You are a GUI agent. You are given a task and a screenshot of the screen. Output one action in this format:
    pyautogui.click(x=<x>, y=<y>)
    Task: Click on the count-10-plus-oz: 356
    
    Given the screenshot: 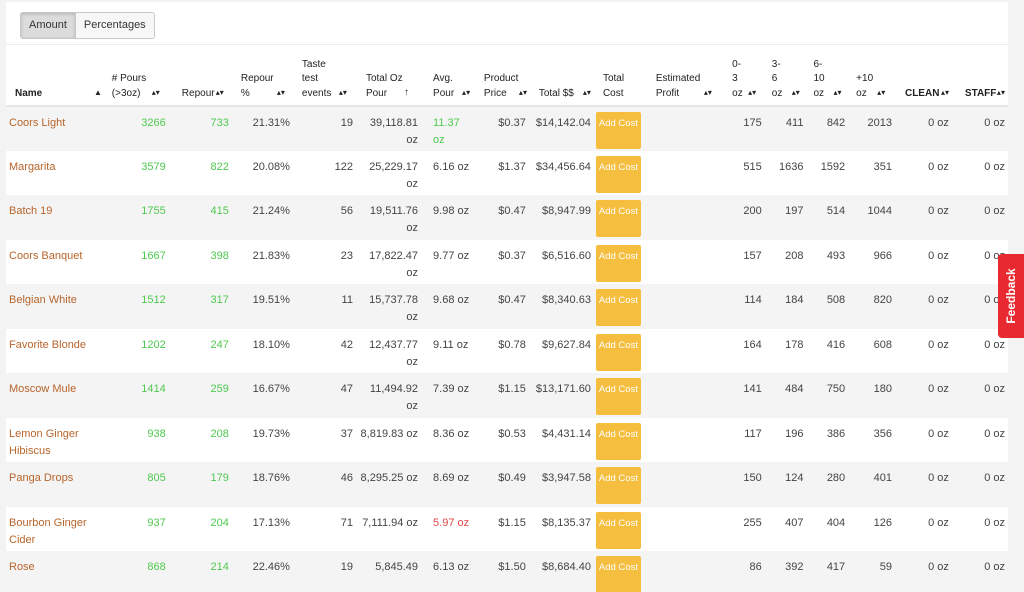 What is the action you would take?
    pyautogui.click(x=882, y=433)
    